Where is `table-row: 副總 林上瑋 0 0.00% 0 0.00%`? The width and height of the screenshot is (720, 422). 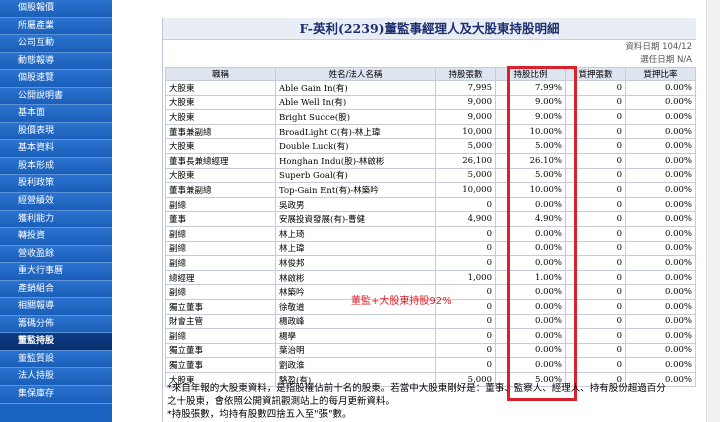
table-row: 副總 林上瑋 0 0.00% 0 0.00% is located at coordinates (430, 248).